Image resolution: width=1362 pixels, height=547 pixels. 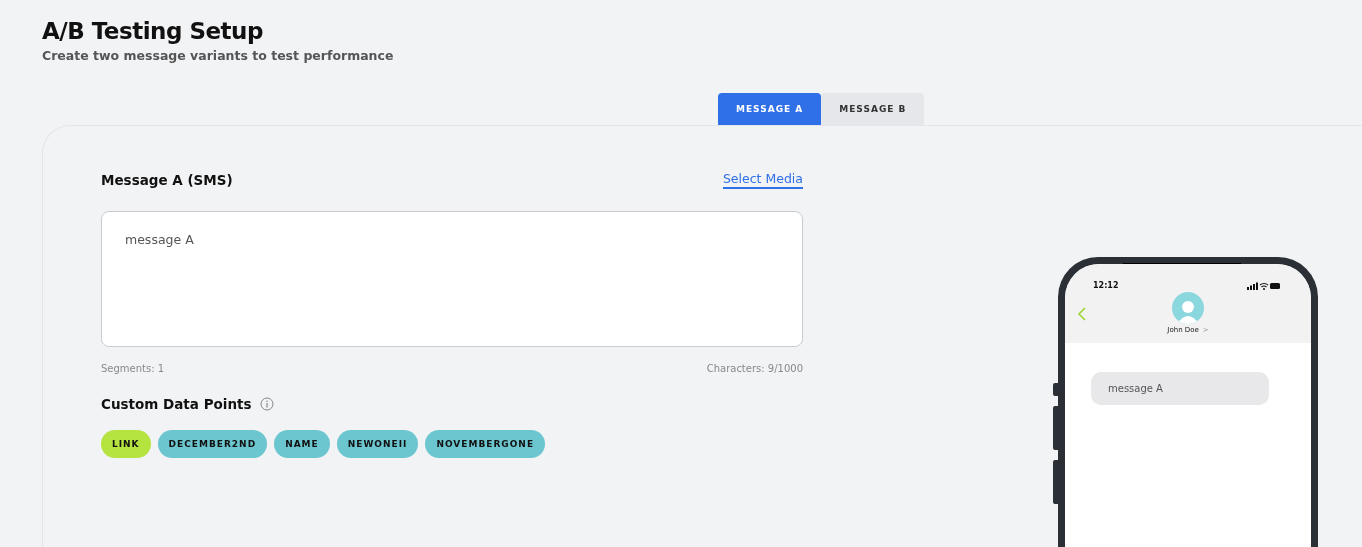 I want to click on page-subtitle: Create two message variants to test performance, so click(x=218, y=55).